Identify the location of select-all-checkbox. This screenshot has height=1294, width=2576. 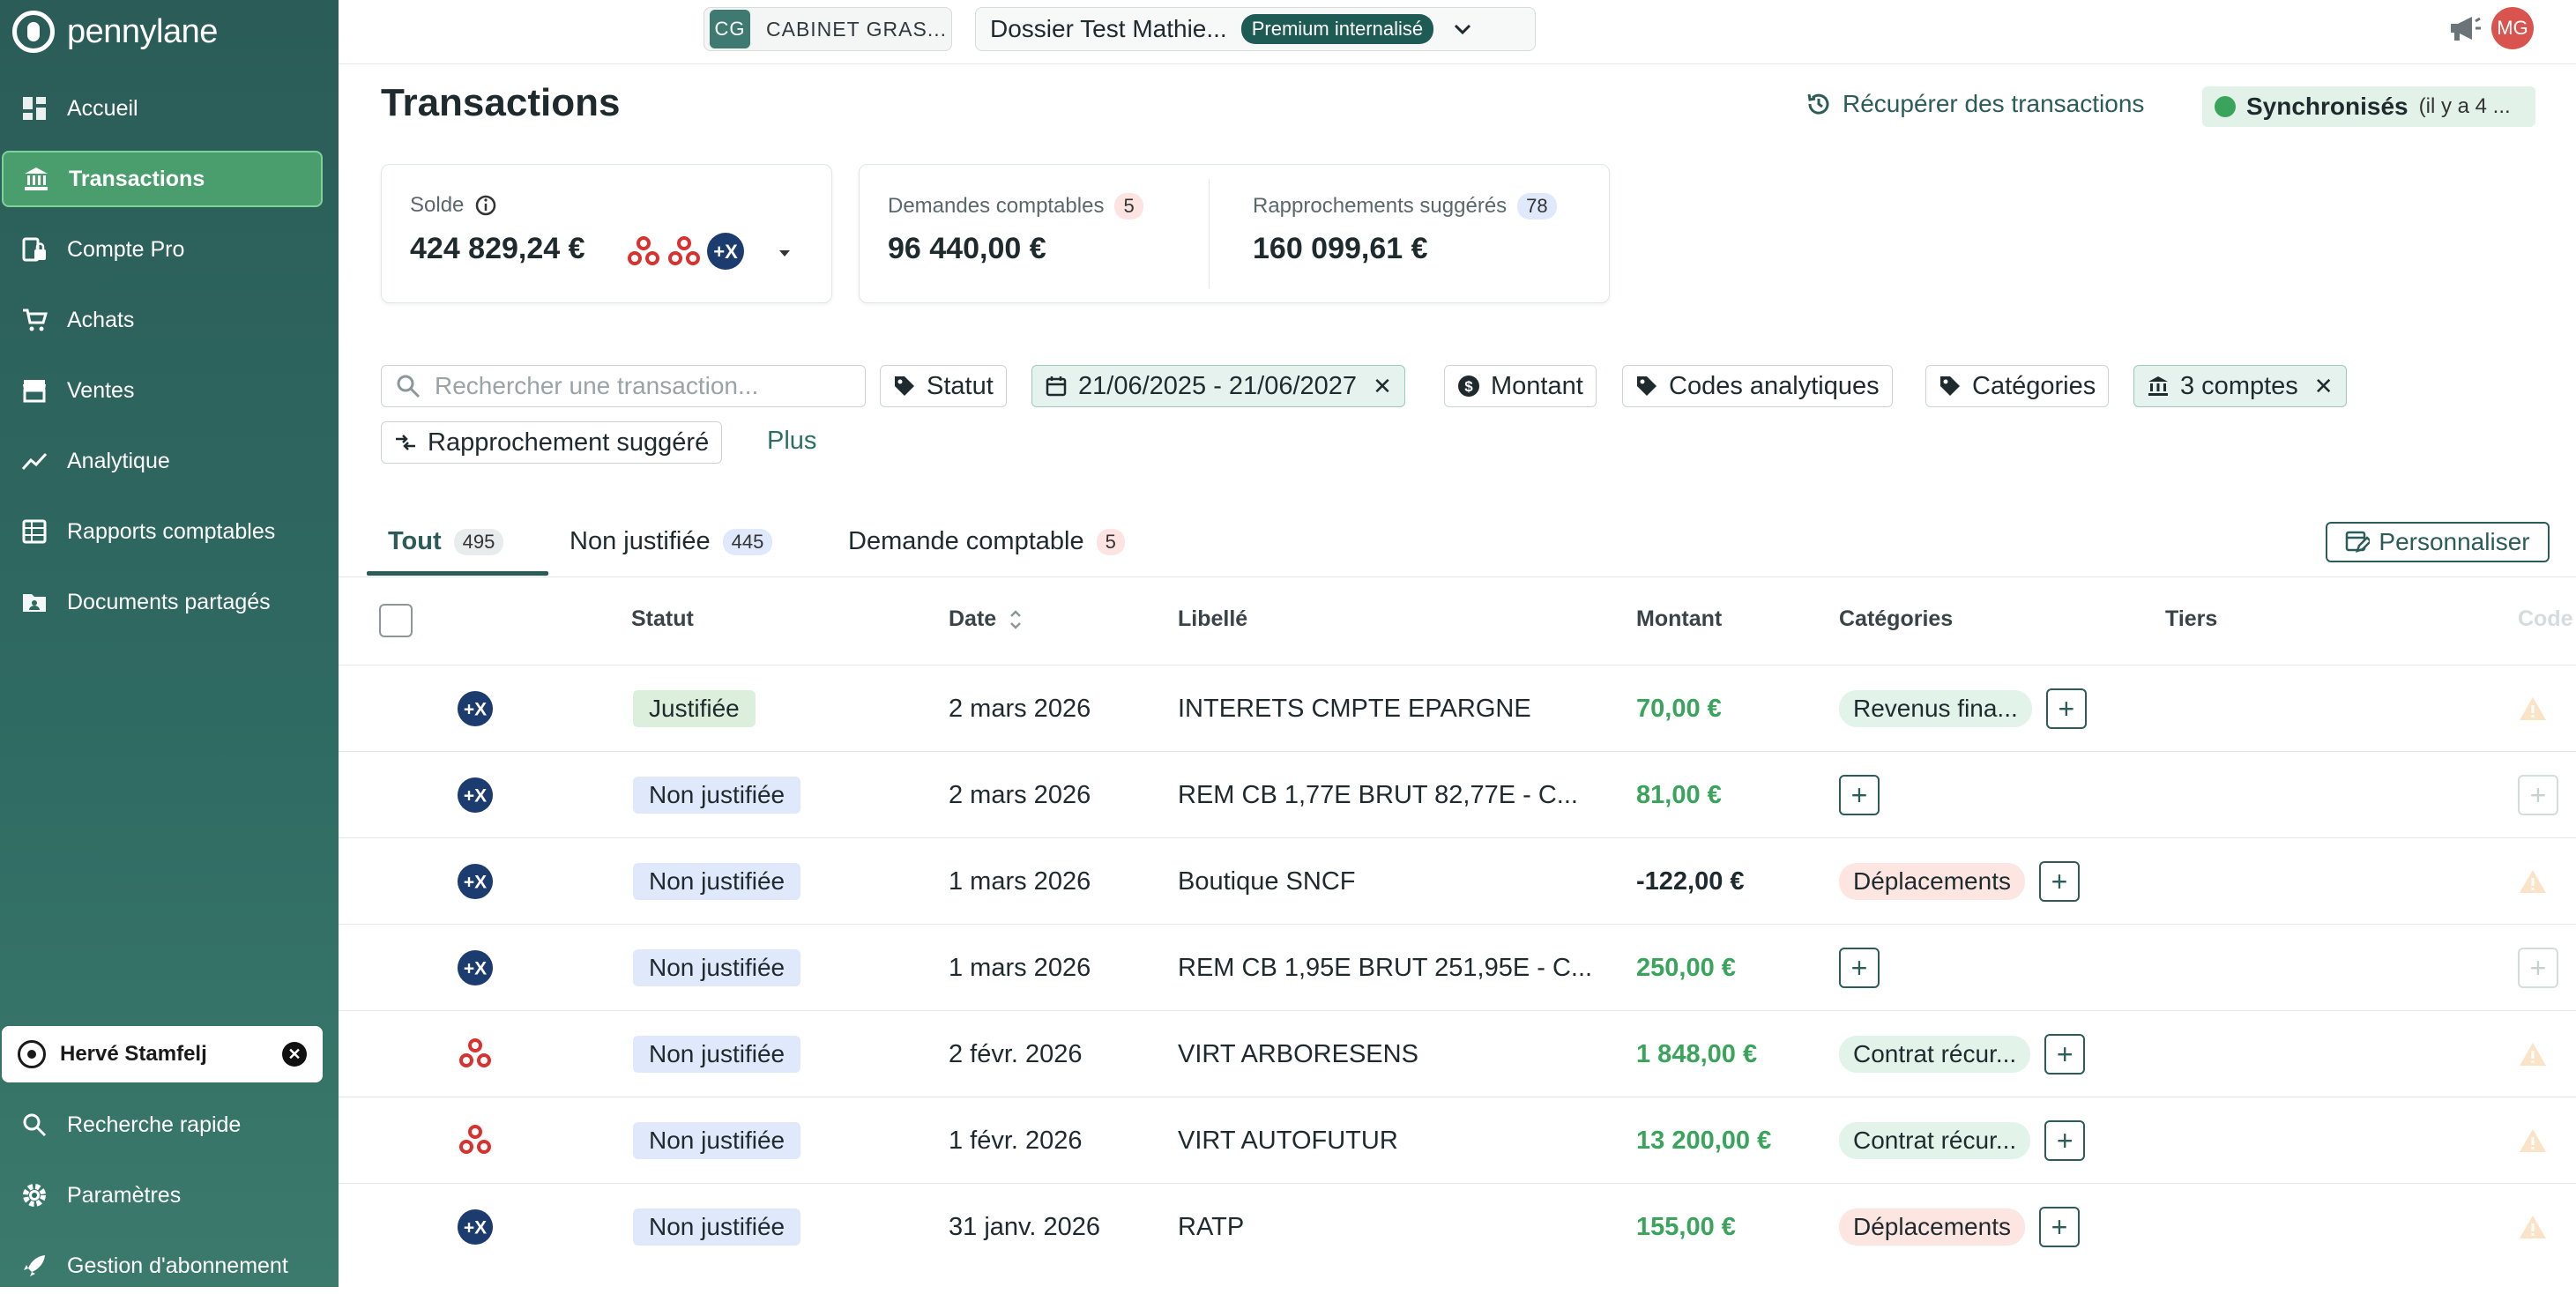
(396, 620).